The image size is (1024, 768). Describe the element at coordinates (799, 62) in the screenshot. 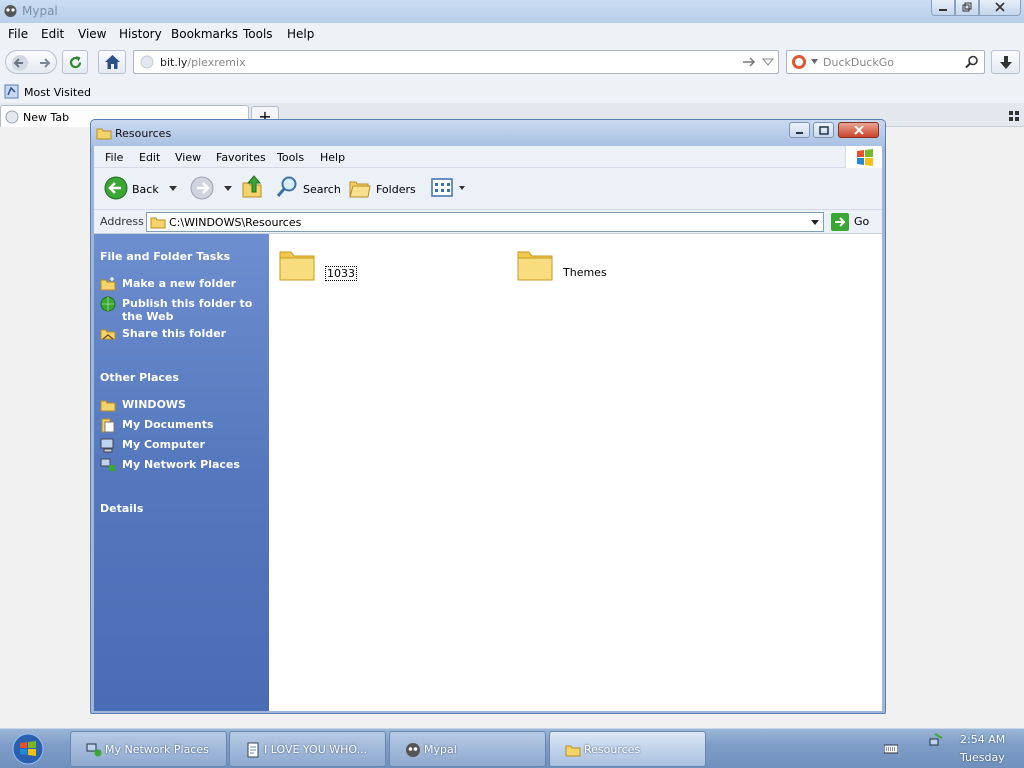

I see `duckduckgo-icon` at that location.